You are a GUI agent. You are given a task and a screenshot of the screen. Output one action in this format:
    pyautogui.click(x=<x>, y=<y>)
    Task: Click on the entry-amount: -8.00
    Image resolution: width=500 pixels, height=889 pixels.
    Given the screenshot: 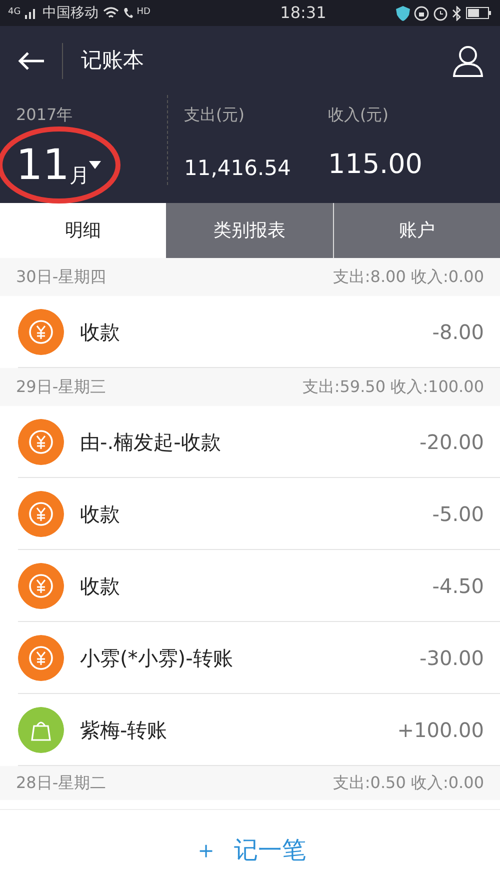 What is the action you would take?
    pyautogui.click(x=458, y=332)
    